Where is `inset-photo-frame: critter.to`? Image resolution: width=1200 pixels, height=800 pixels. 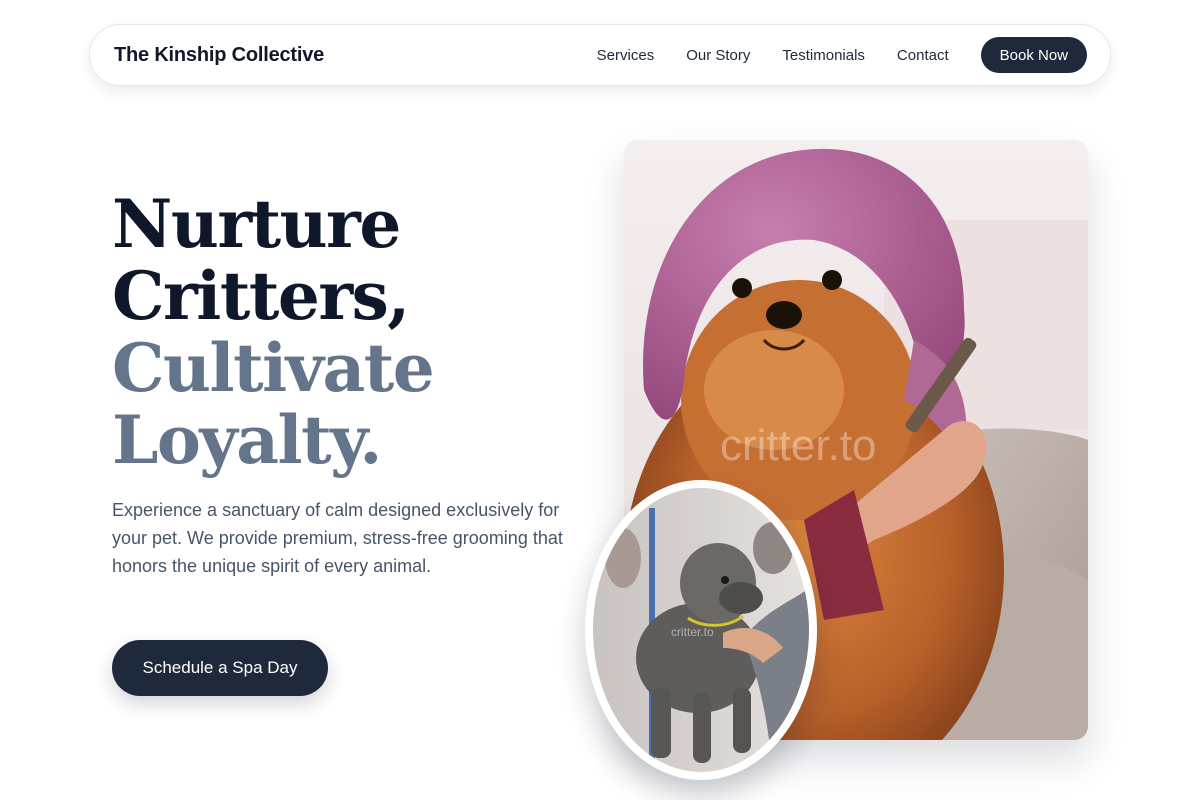 inset-photo-frame: critter.to is located at coordinates (701, 630).